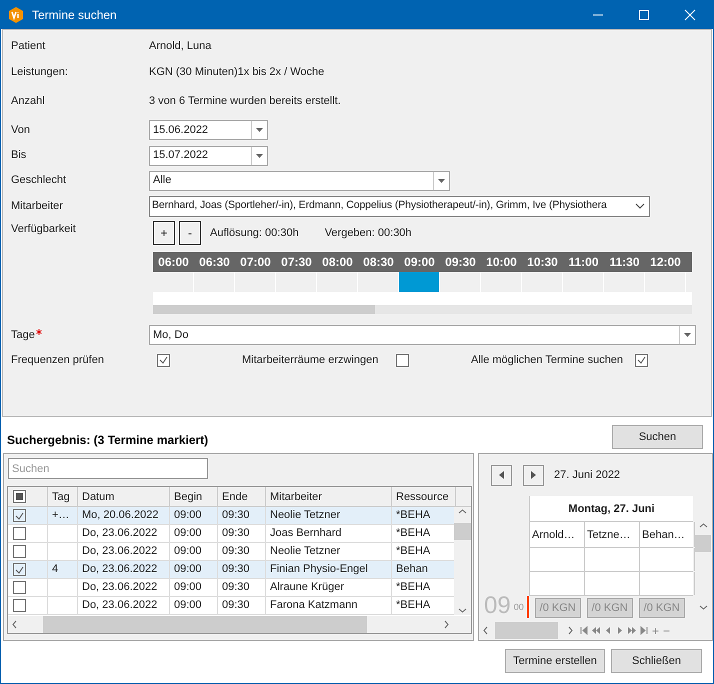  I want to click on time-label: 11:30, so click(624, 262).